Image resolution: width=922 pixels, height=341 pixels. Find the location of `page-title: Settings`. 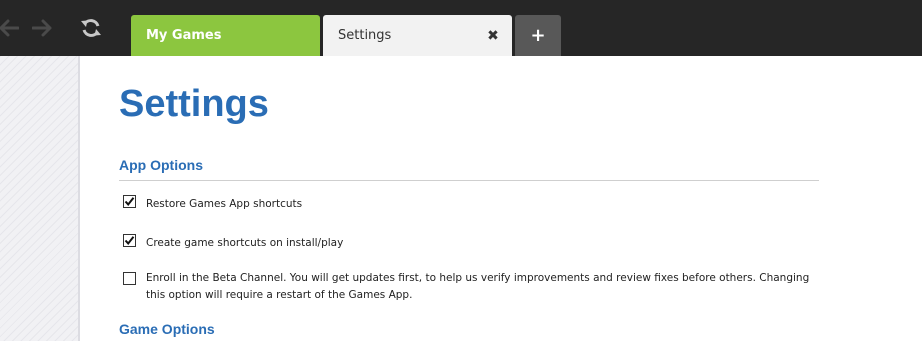

page-title: Settings is located at coordinates (194, 104).